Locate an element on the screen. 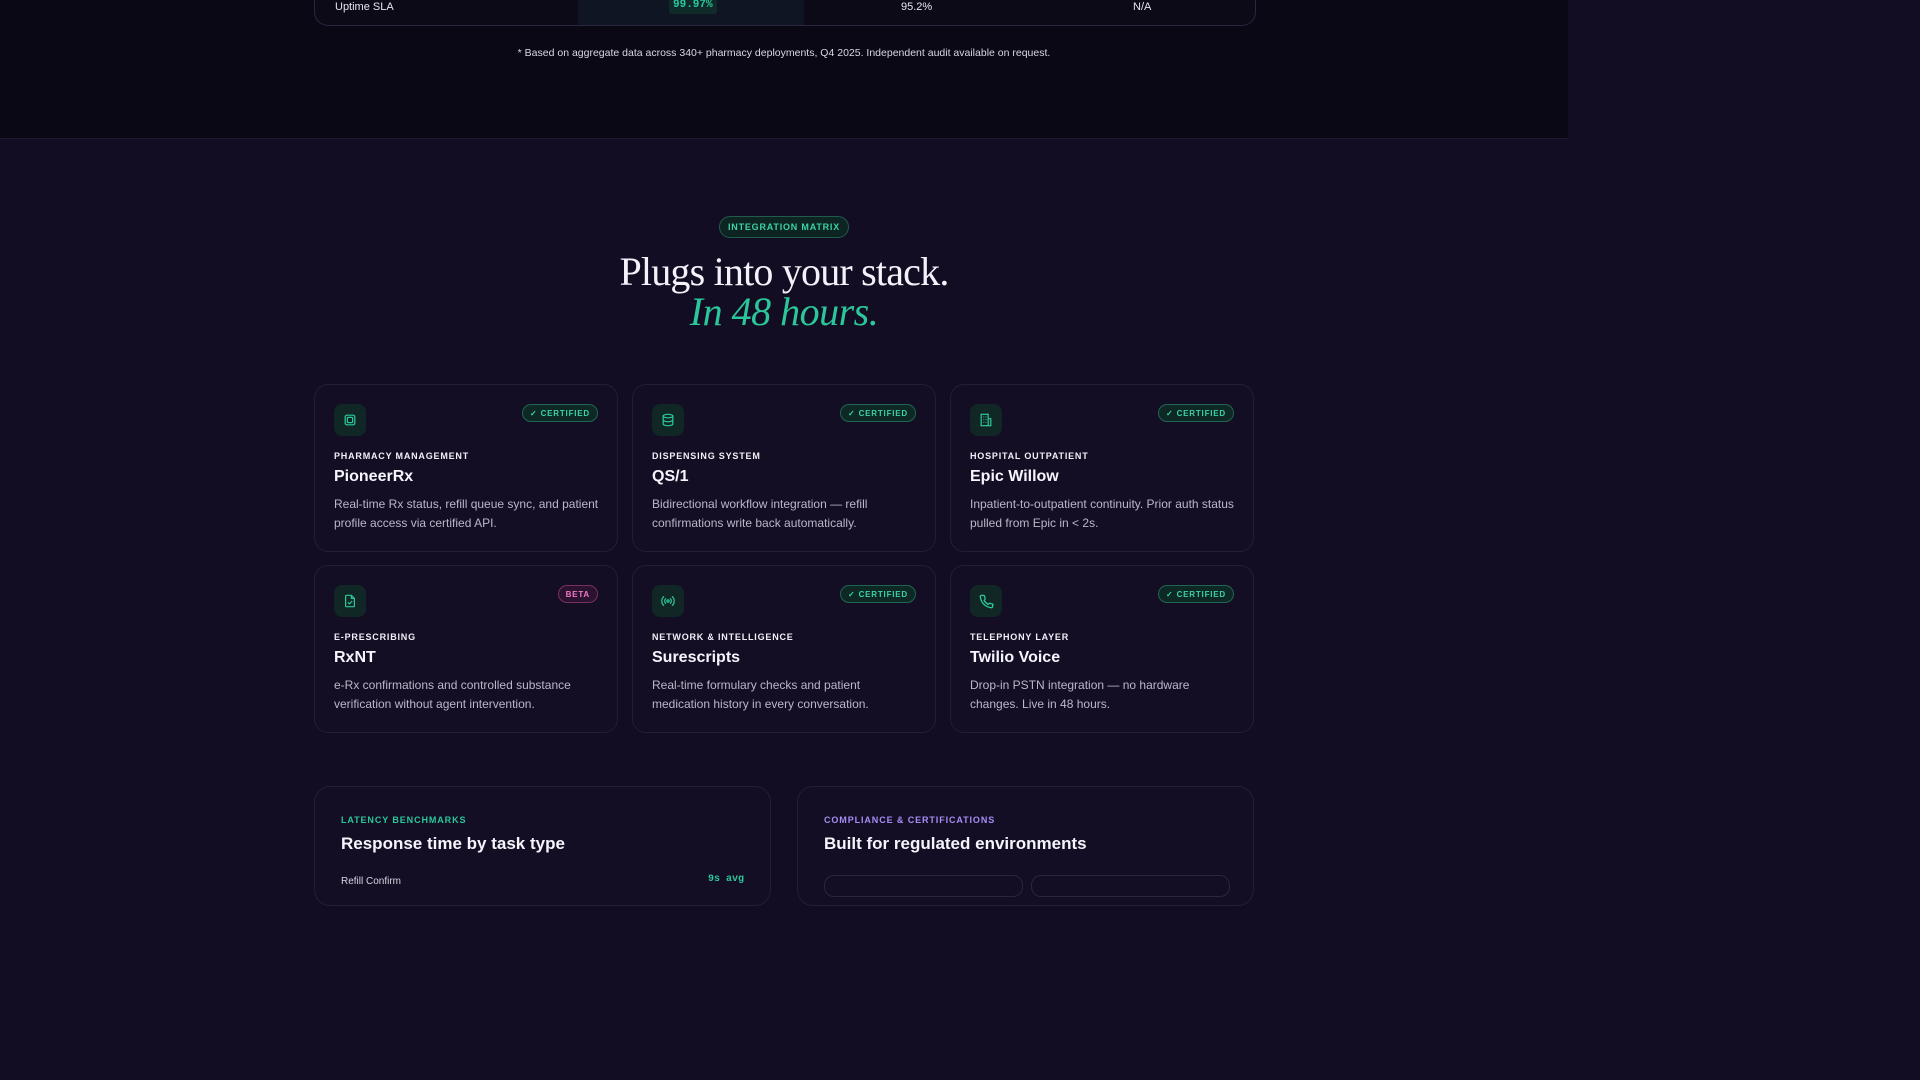 This screenshot has height=1080, width=1920. section-headline: Plugs into your stack. is located at coordinates (784, 271).